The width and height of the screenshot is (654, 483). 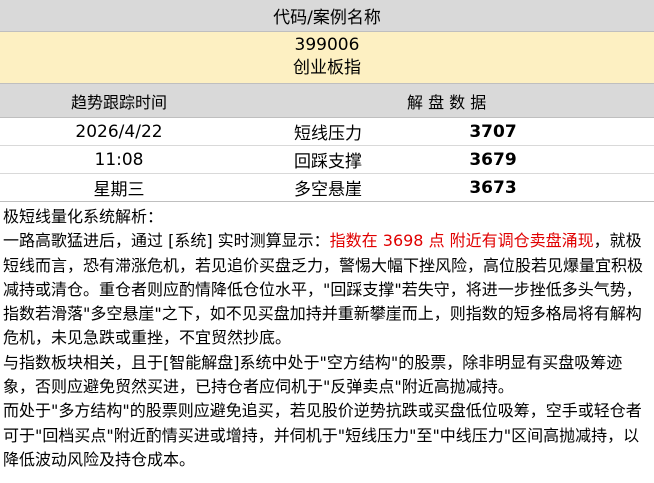 What do you see at coordinates (493, 187) in the screenshot?
I see `row-value: 3673` at bounding box center [493, 187].